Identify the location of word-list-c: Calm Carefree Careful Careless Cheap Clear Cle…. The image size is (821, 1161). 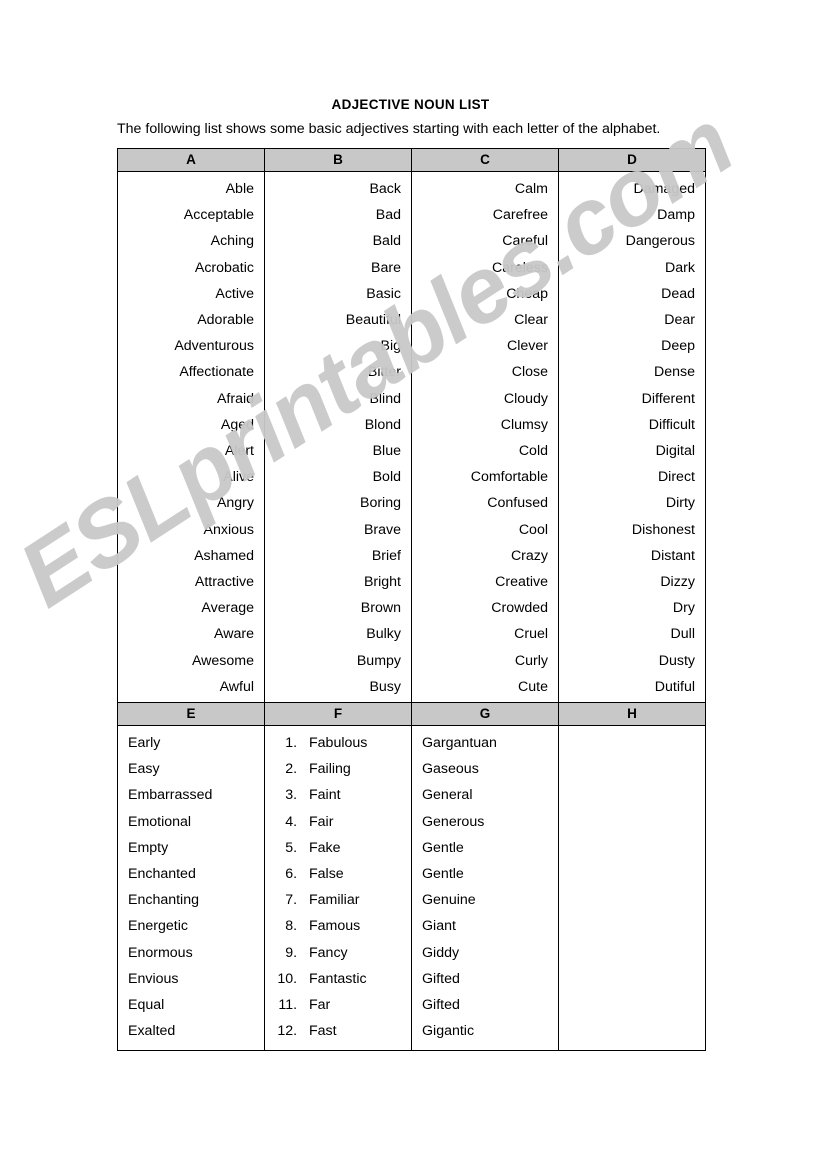
(485, 439).